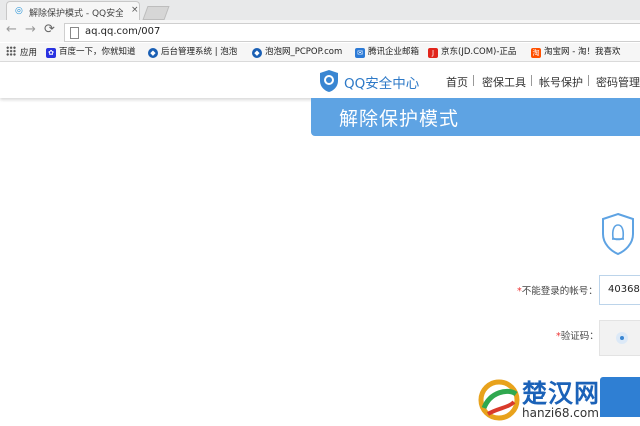  What do you see at coordinates (156, 13) in the screenshot?
I see `new-tab-button` at bounding box center [156, 13].